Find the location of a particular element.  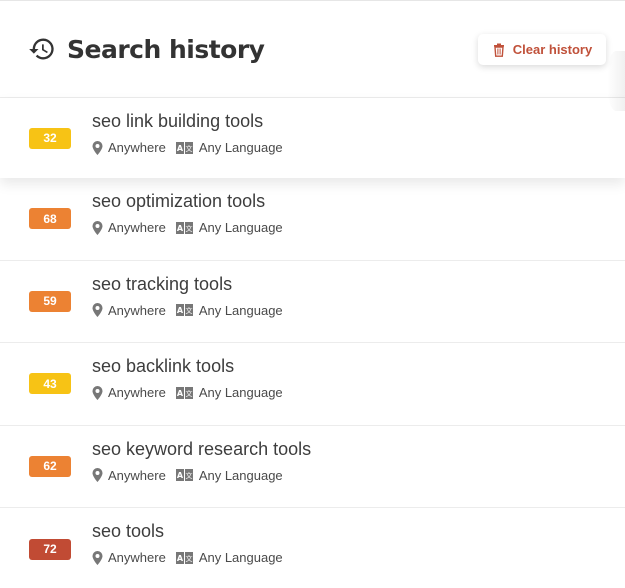

keyword-text: seo backlink tools is located at coordinates (163, 366).